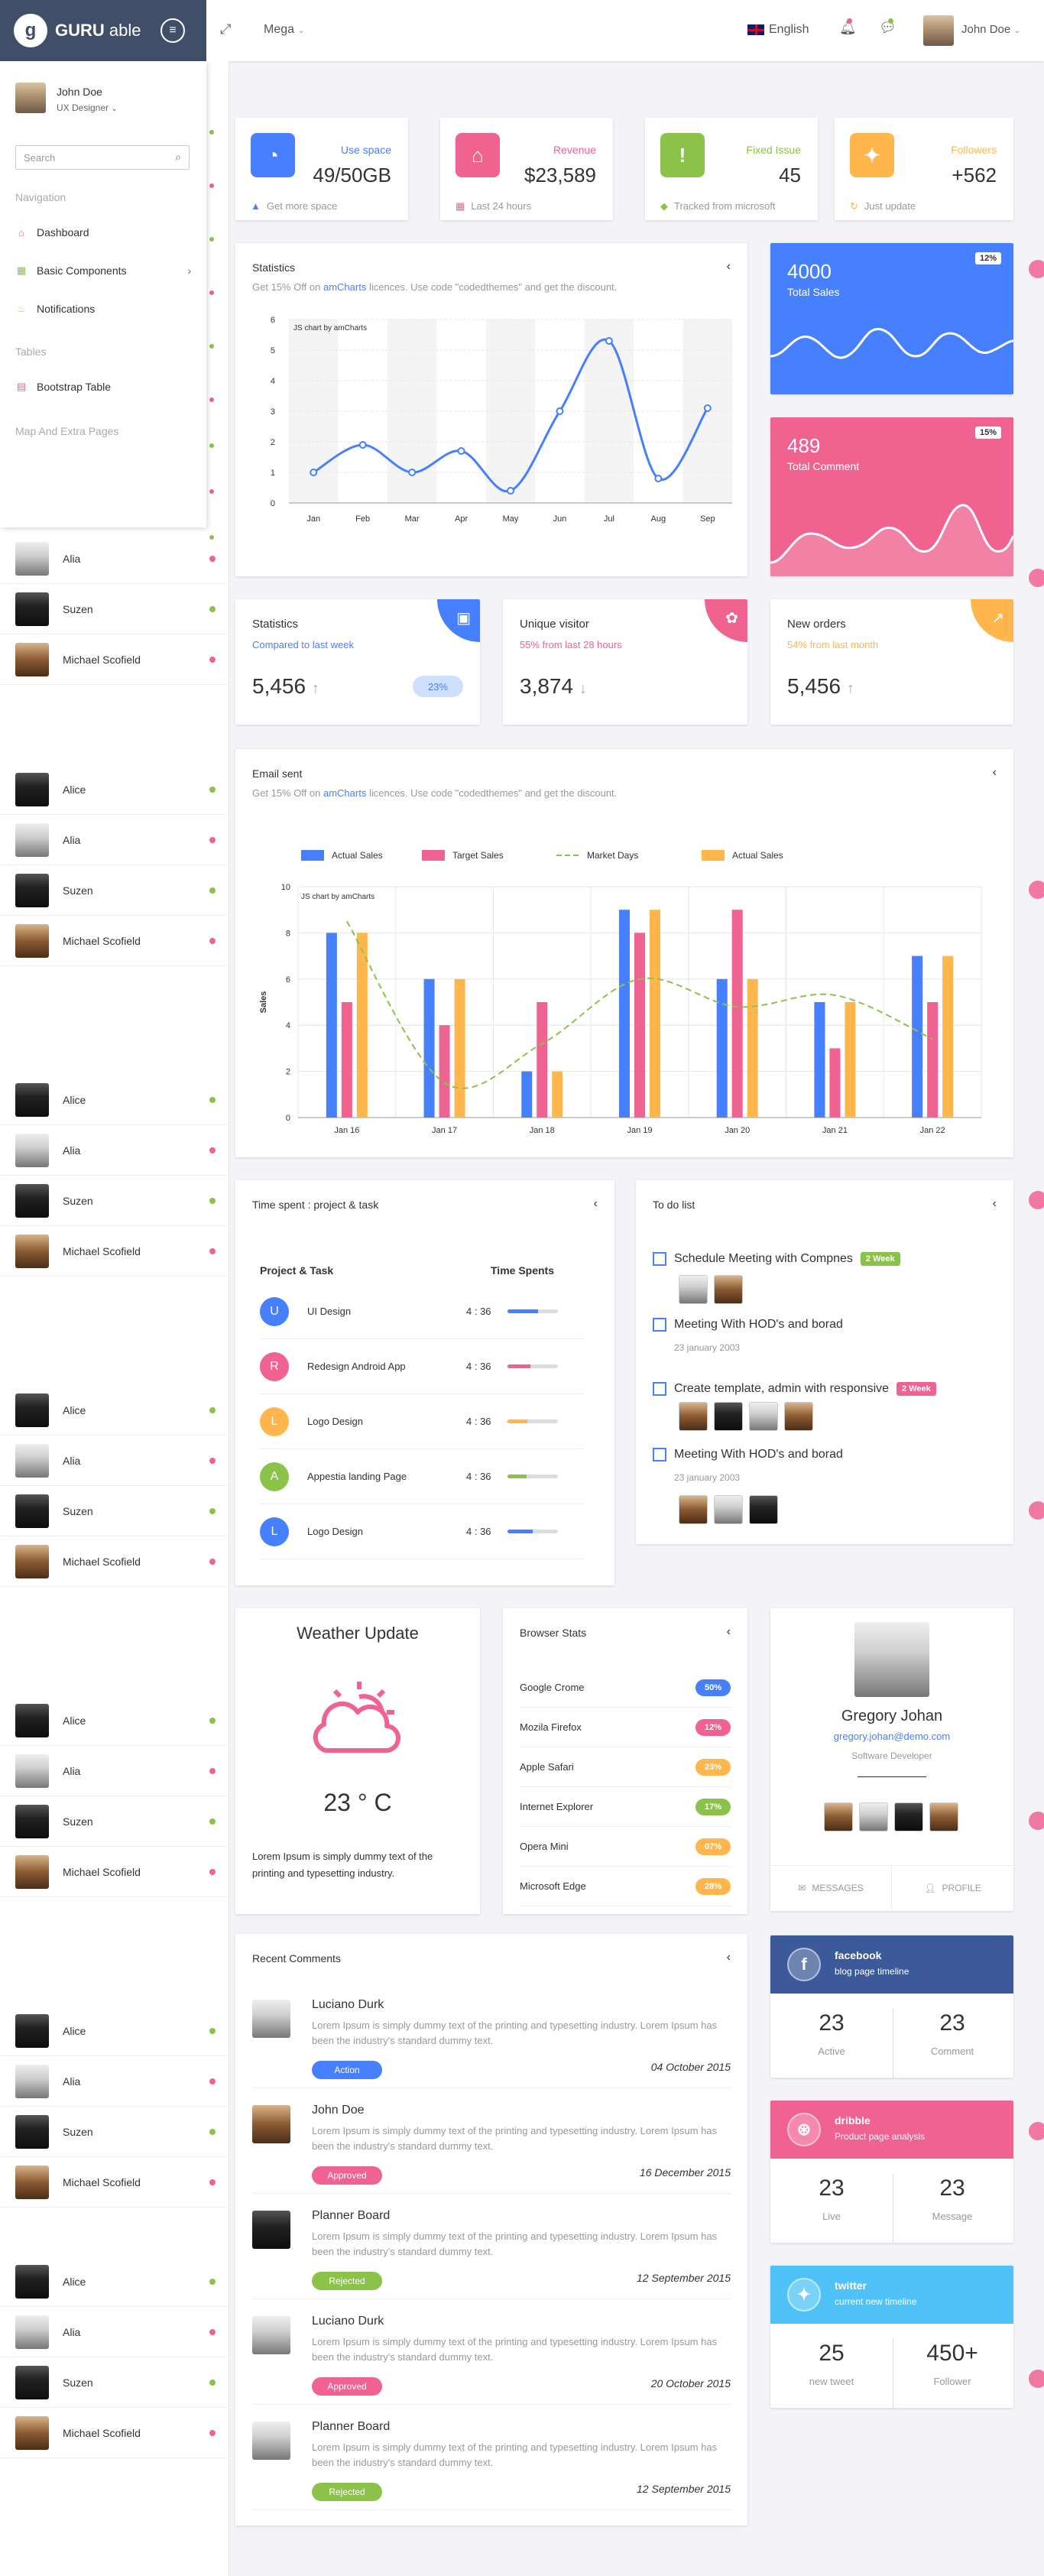  I want to click on comment-status-button: Action, so click(347, 2070).